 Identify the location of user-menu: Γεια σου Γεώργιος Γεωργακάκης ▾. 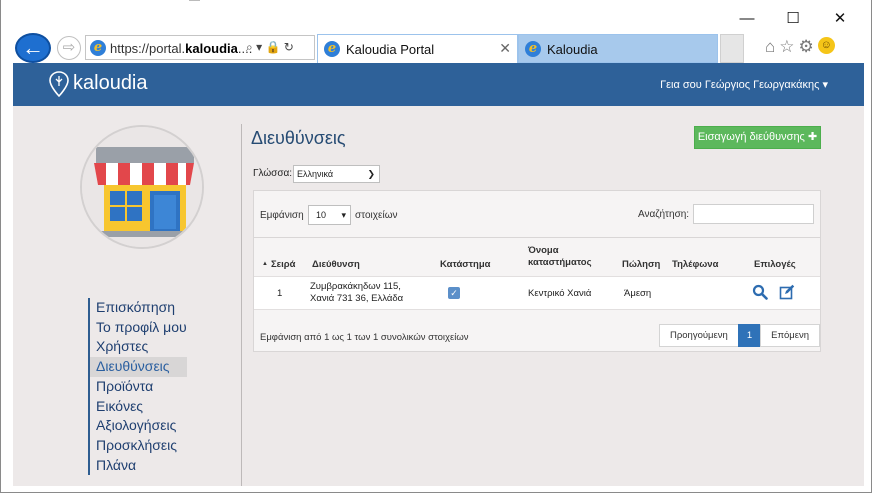
(744, 84).